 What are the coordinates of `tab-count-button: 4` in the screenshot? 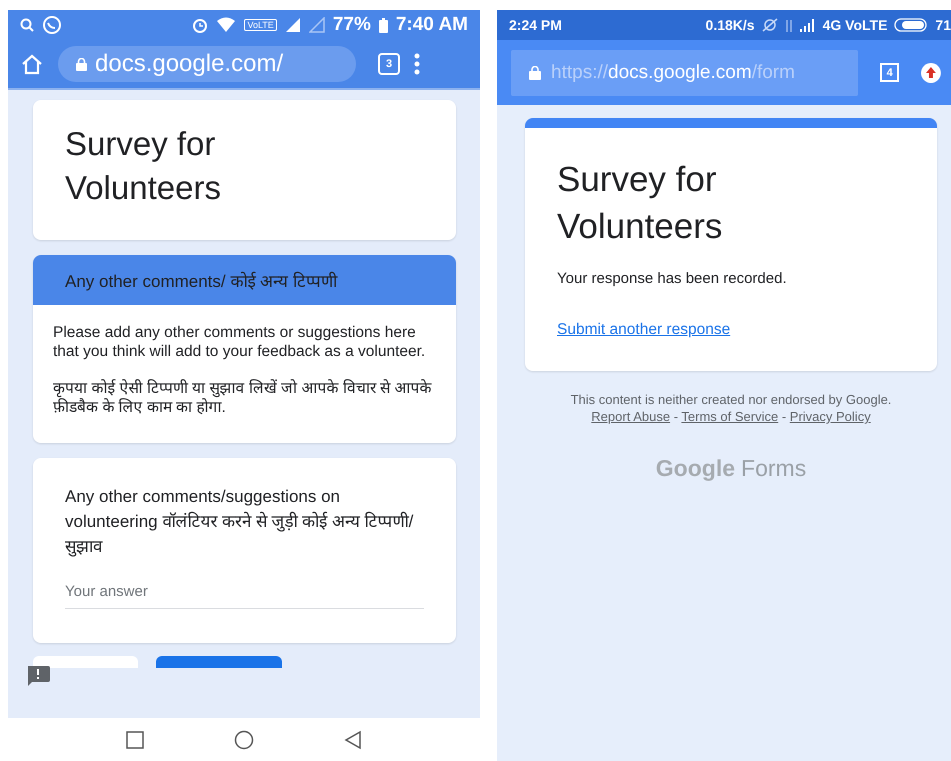 It's located at (890, 72).